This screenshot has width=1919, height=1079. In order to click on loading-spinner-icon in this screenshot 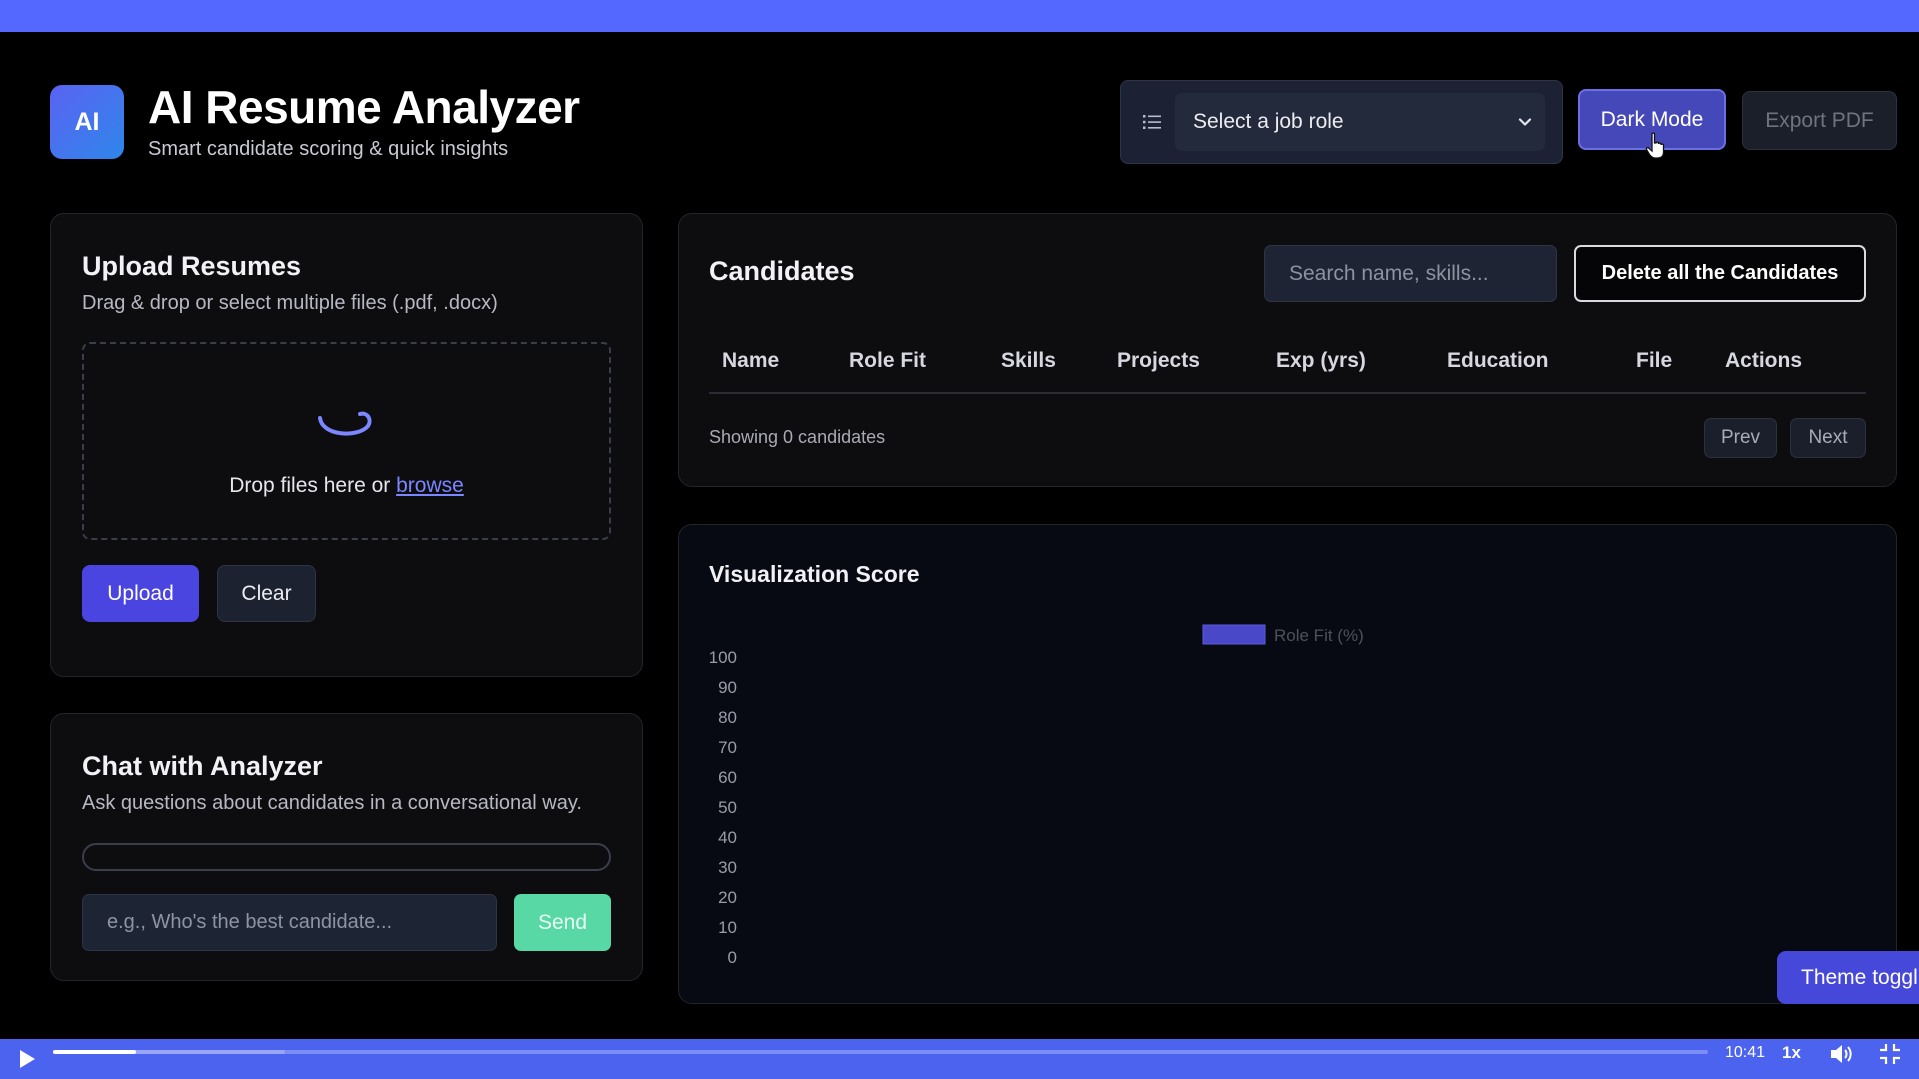, I will do `click(345, 423)`.